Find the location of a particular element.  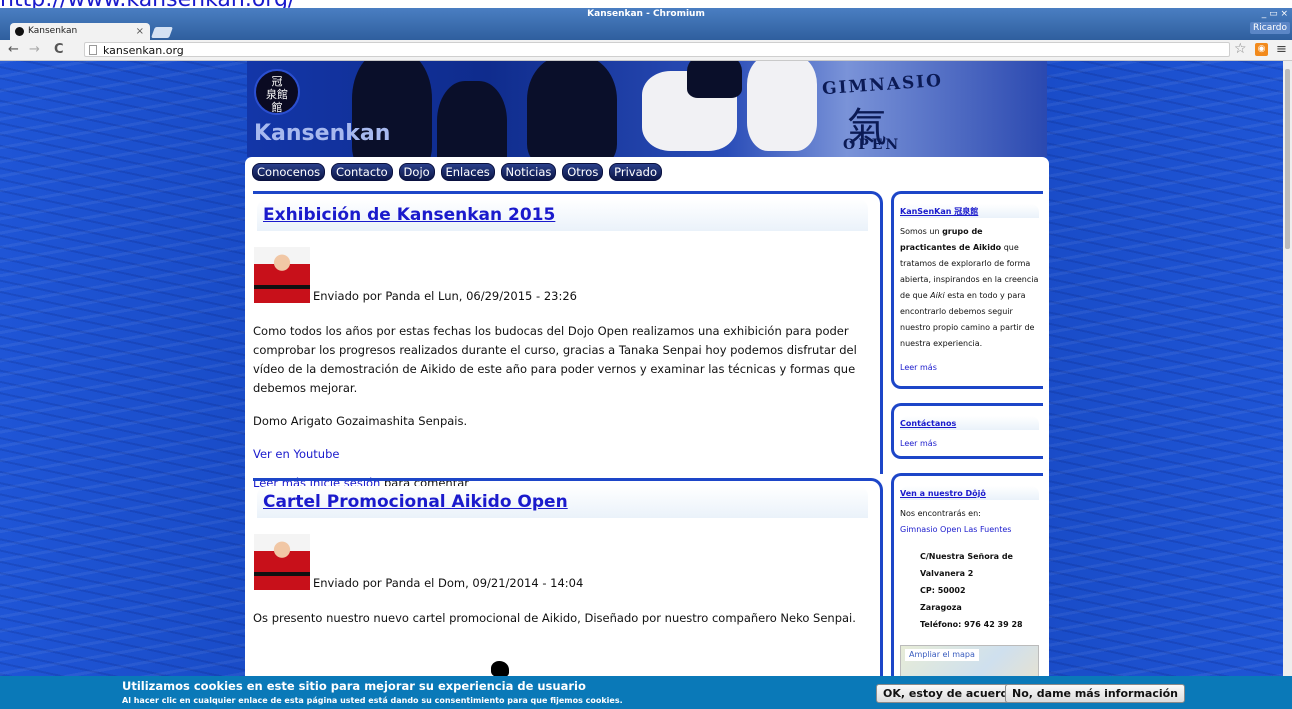

window-title: Kansenkan - Chromium is located at coordinates (646, 14).